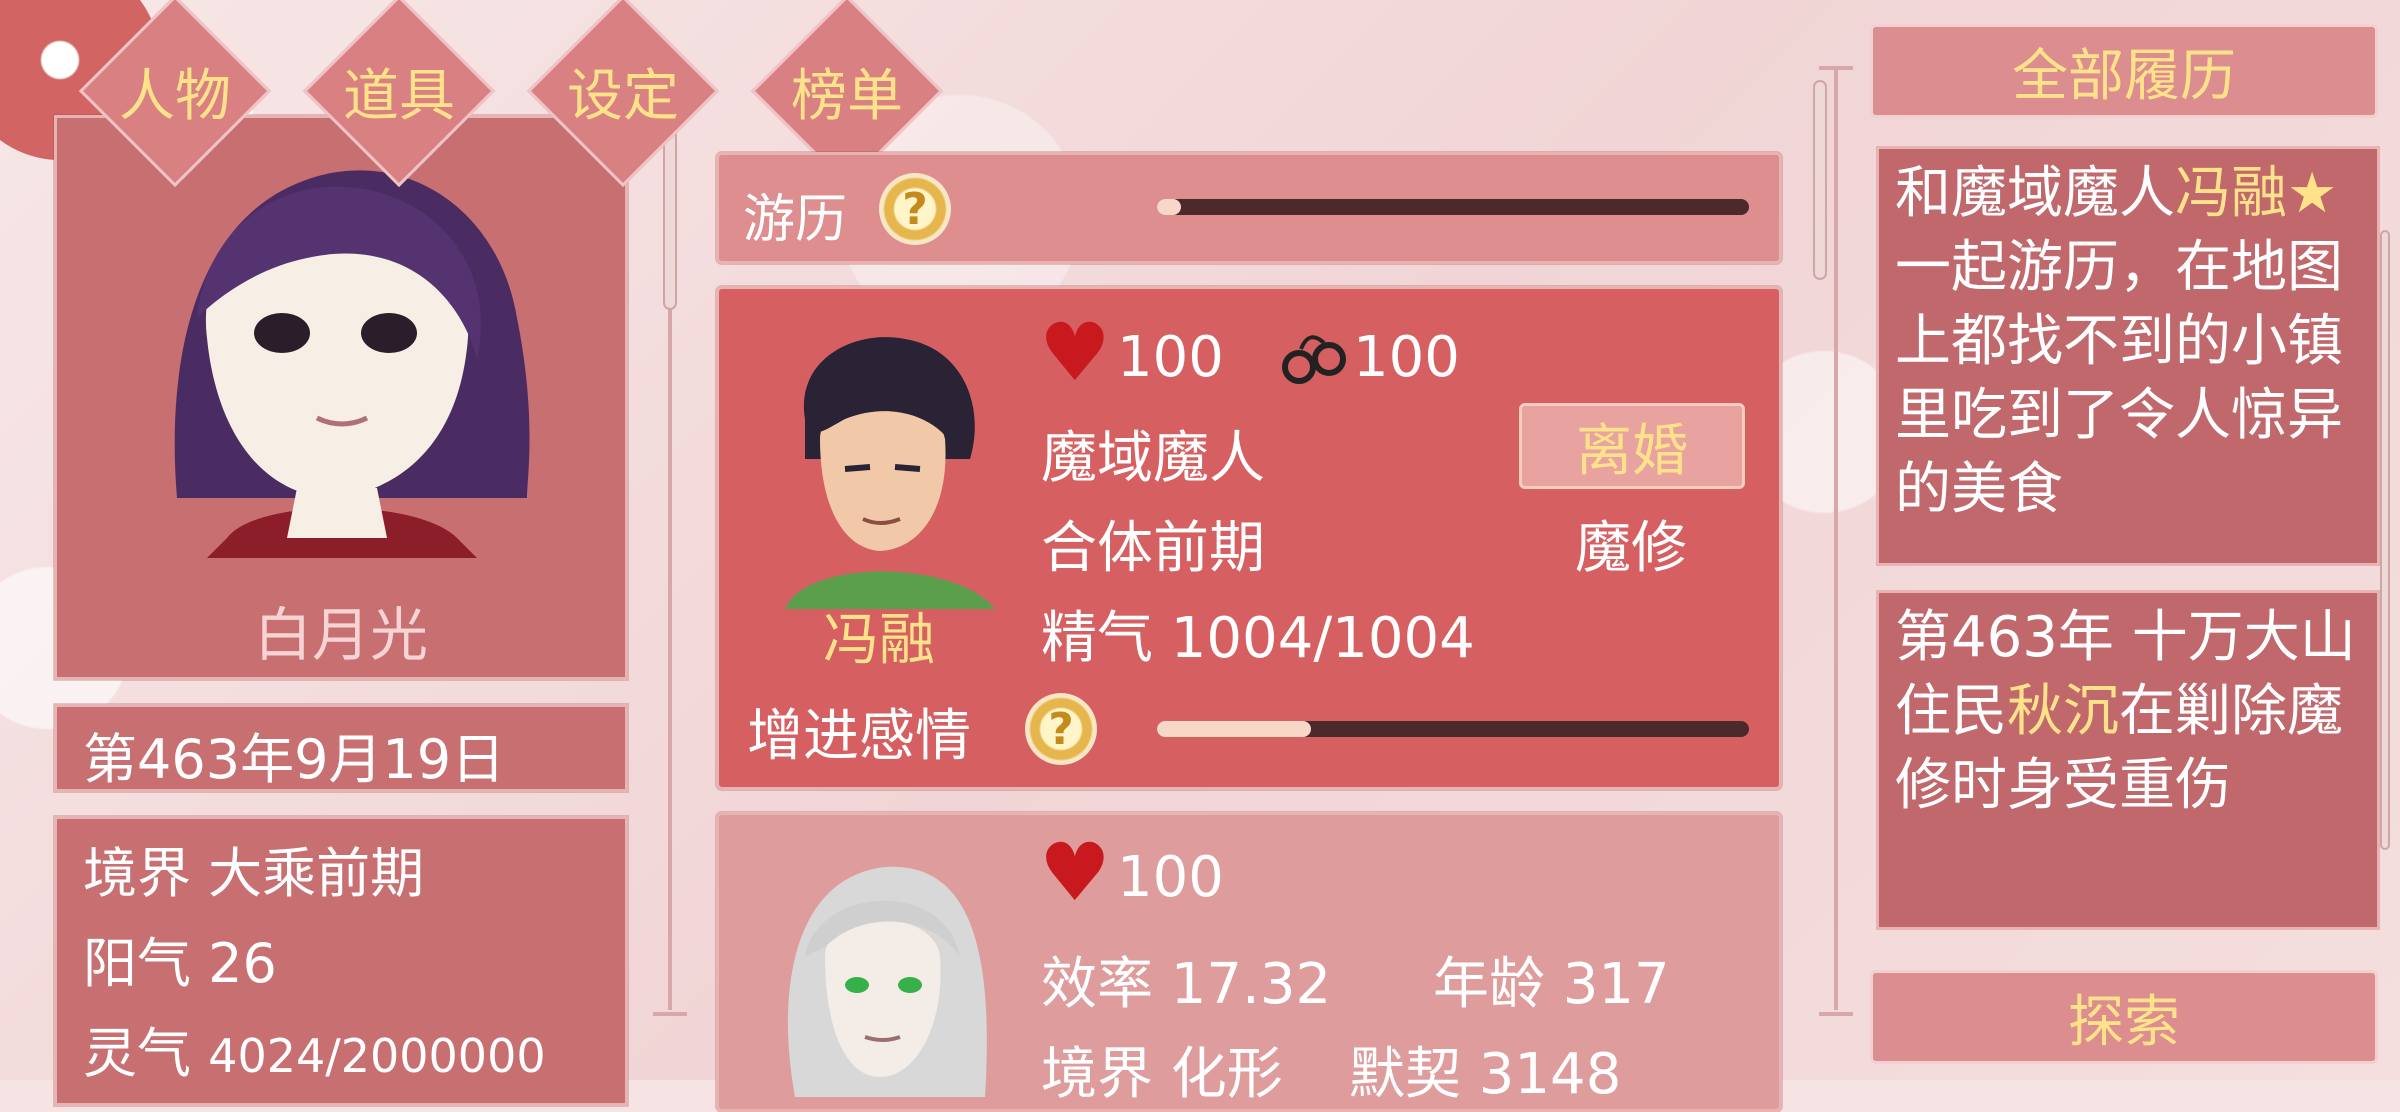 This screenshot has width=2400, height=1112. Describe the element at coordinates (341, 961) in the screenshot. I see `player-stats-panel: 境界 大乘前期 阳气 26 灵气 4024/2000000` at that location.